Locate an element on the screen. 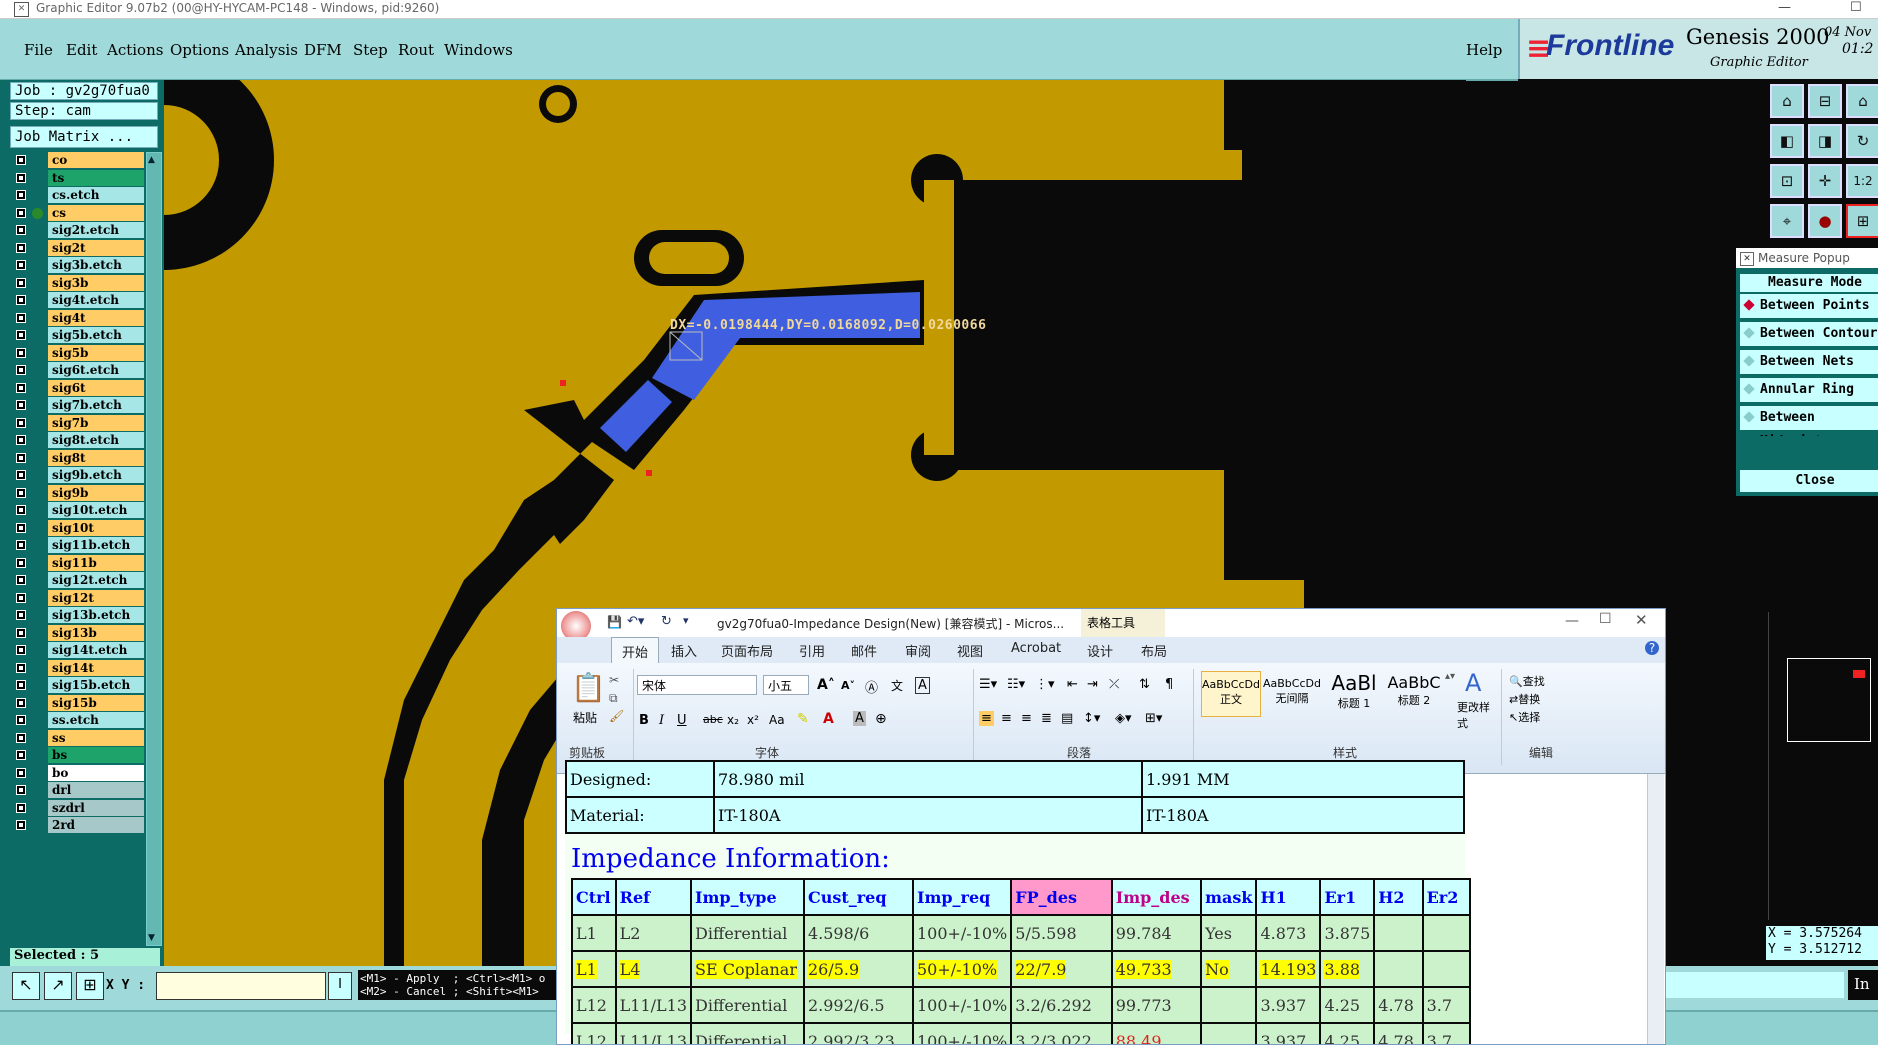 The width and height of the screenshot is (1878, 1045). shrink-font-icon: A˅ is located at coordinates (848, 685).